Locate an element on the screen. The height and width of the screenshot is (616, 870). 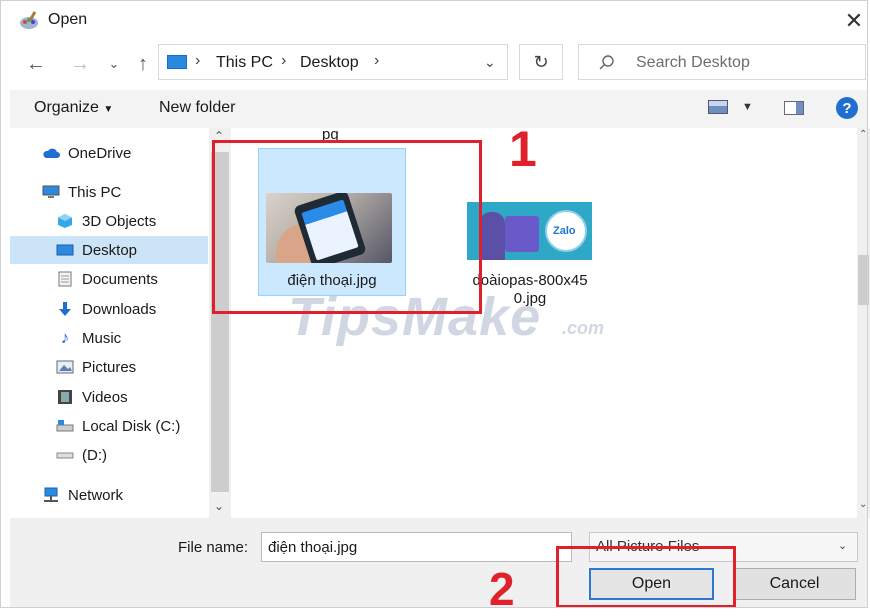
network-icon is located at coordinates (51, 495).